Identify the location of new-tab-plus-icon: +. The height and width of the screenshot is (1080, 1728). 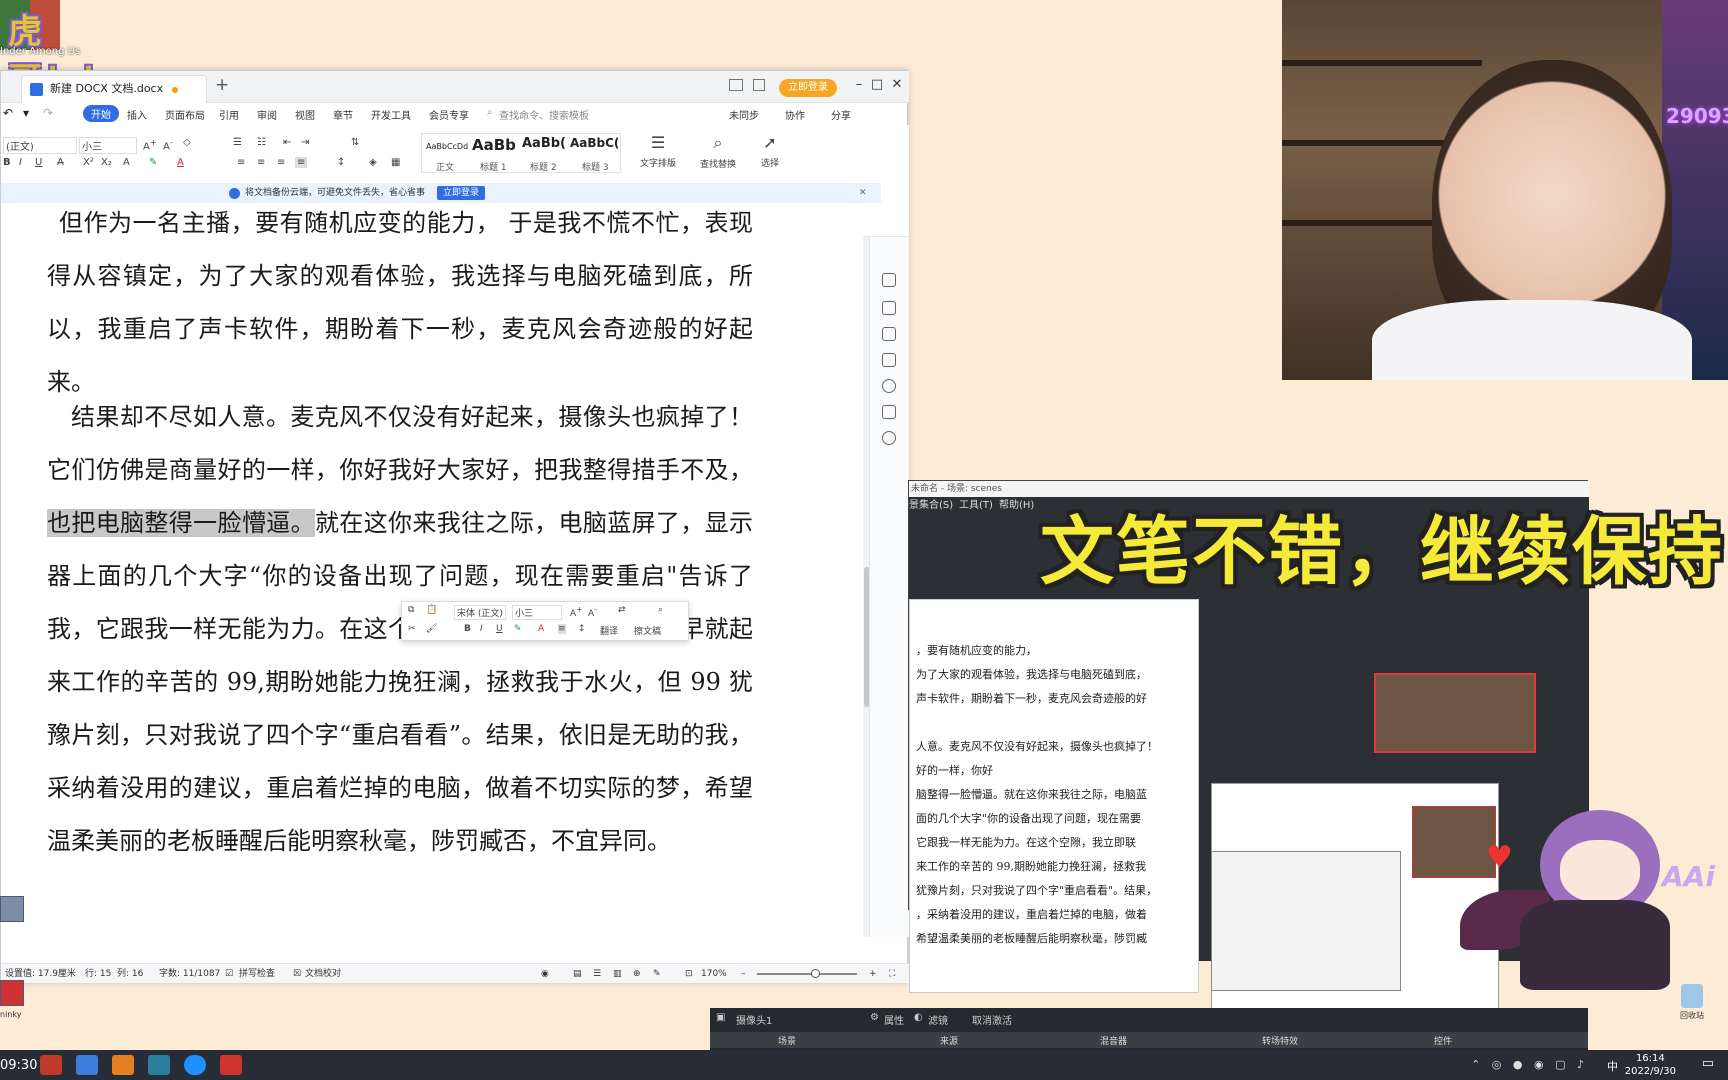
(222, 85).